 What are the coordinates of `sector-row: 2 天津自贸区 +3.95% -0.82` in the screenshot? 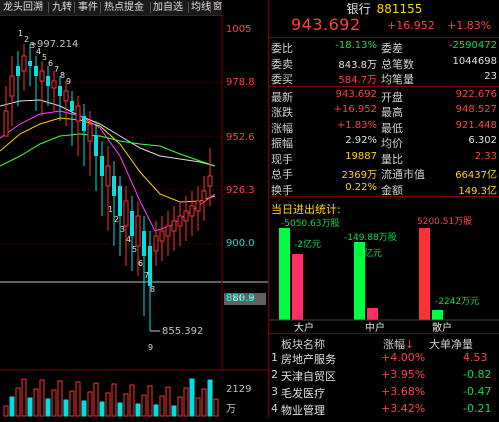 It's located at (384, 375).